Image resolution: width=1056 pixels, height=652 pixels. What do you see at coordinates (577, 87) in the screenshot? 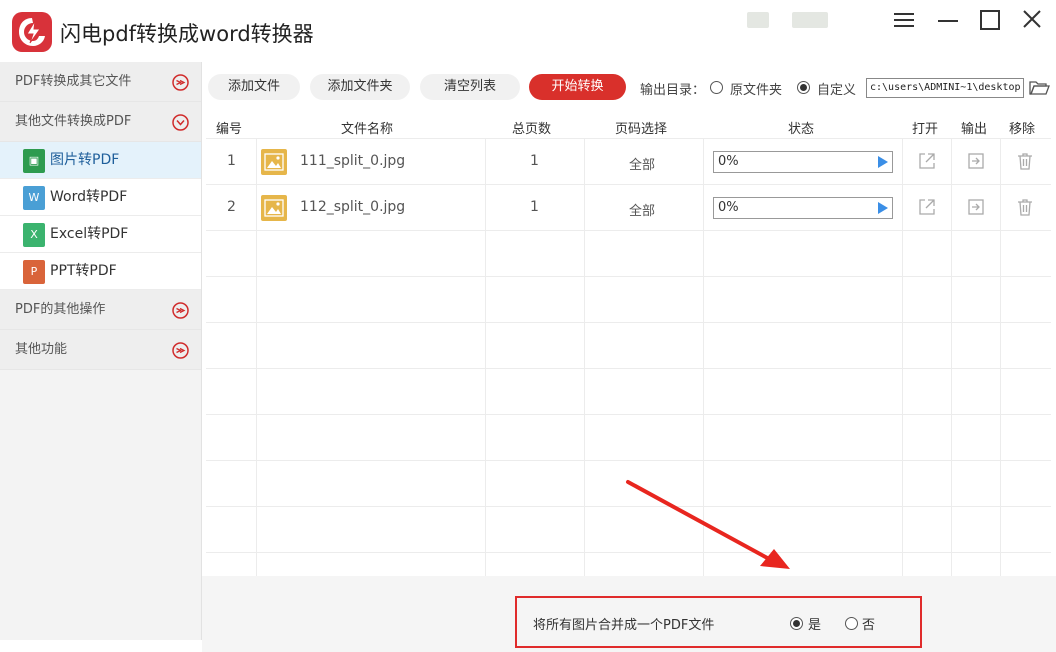
I see `start-convert-button: 开始转换` at bounding box center [577, 87].